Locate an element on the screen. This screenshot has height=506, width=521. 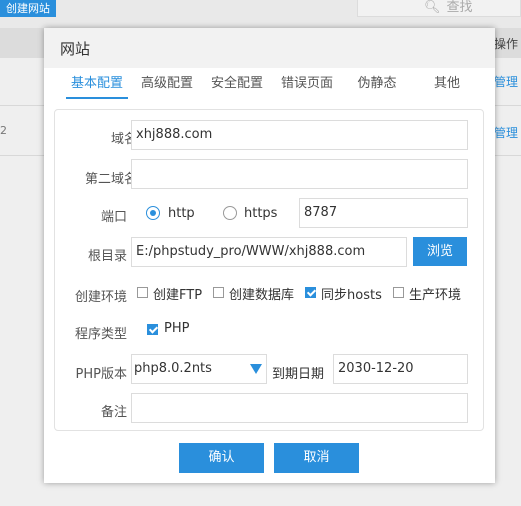
php-label: PHP is located at coordinates (177, 328).